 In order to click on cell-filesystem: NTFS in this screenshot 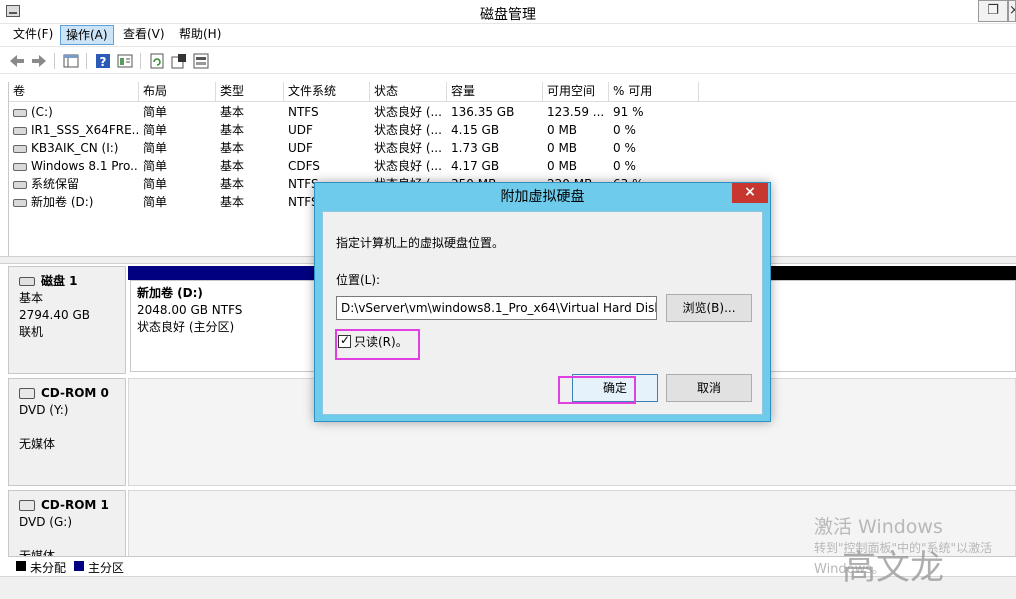, I will do `click(303, 112)`.